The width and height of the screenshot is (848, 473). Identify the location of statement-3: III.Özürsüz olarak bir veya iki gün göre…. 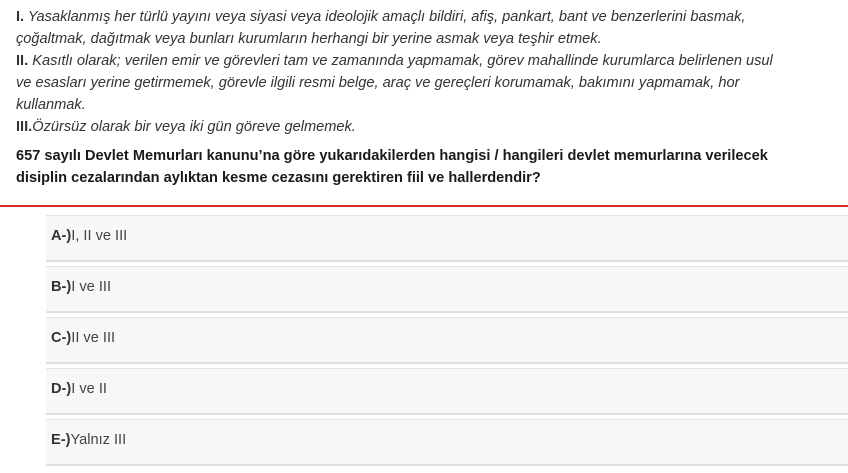
(431, 127).